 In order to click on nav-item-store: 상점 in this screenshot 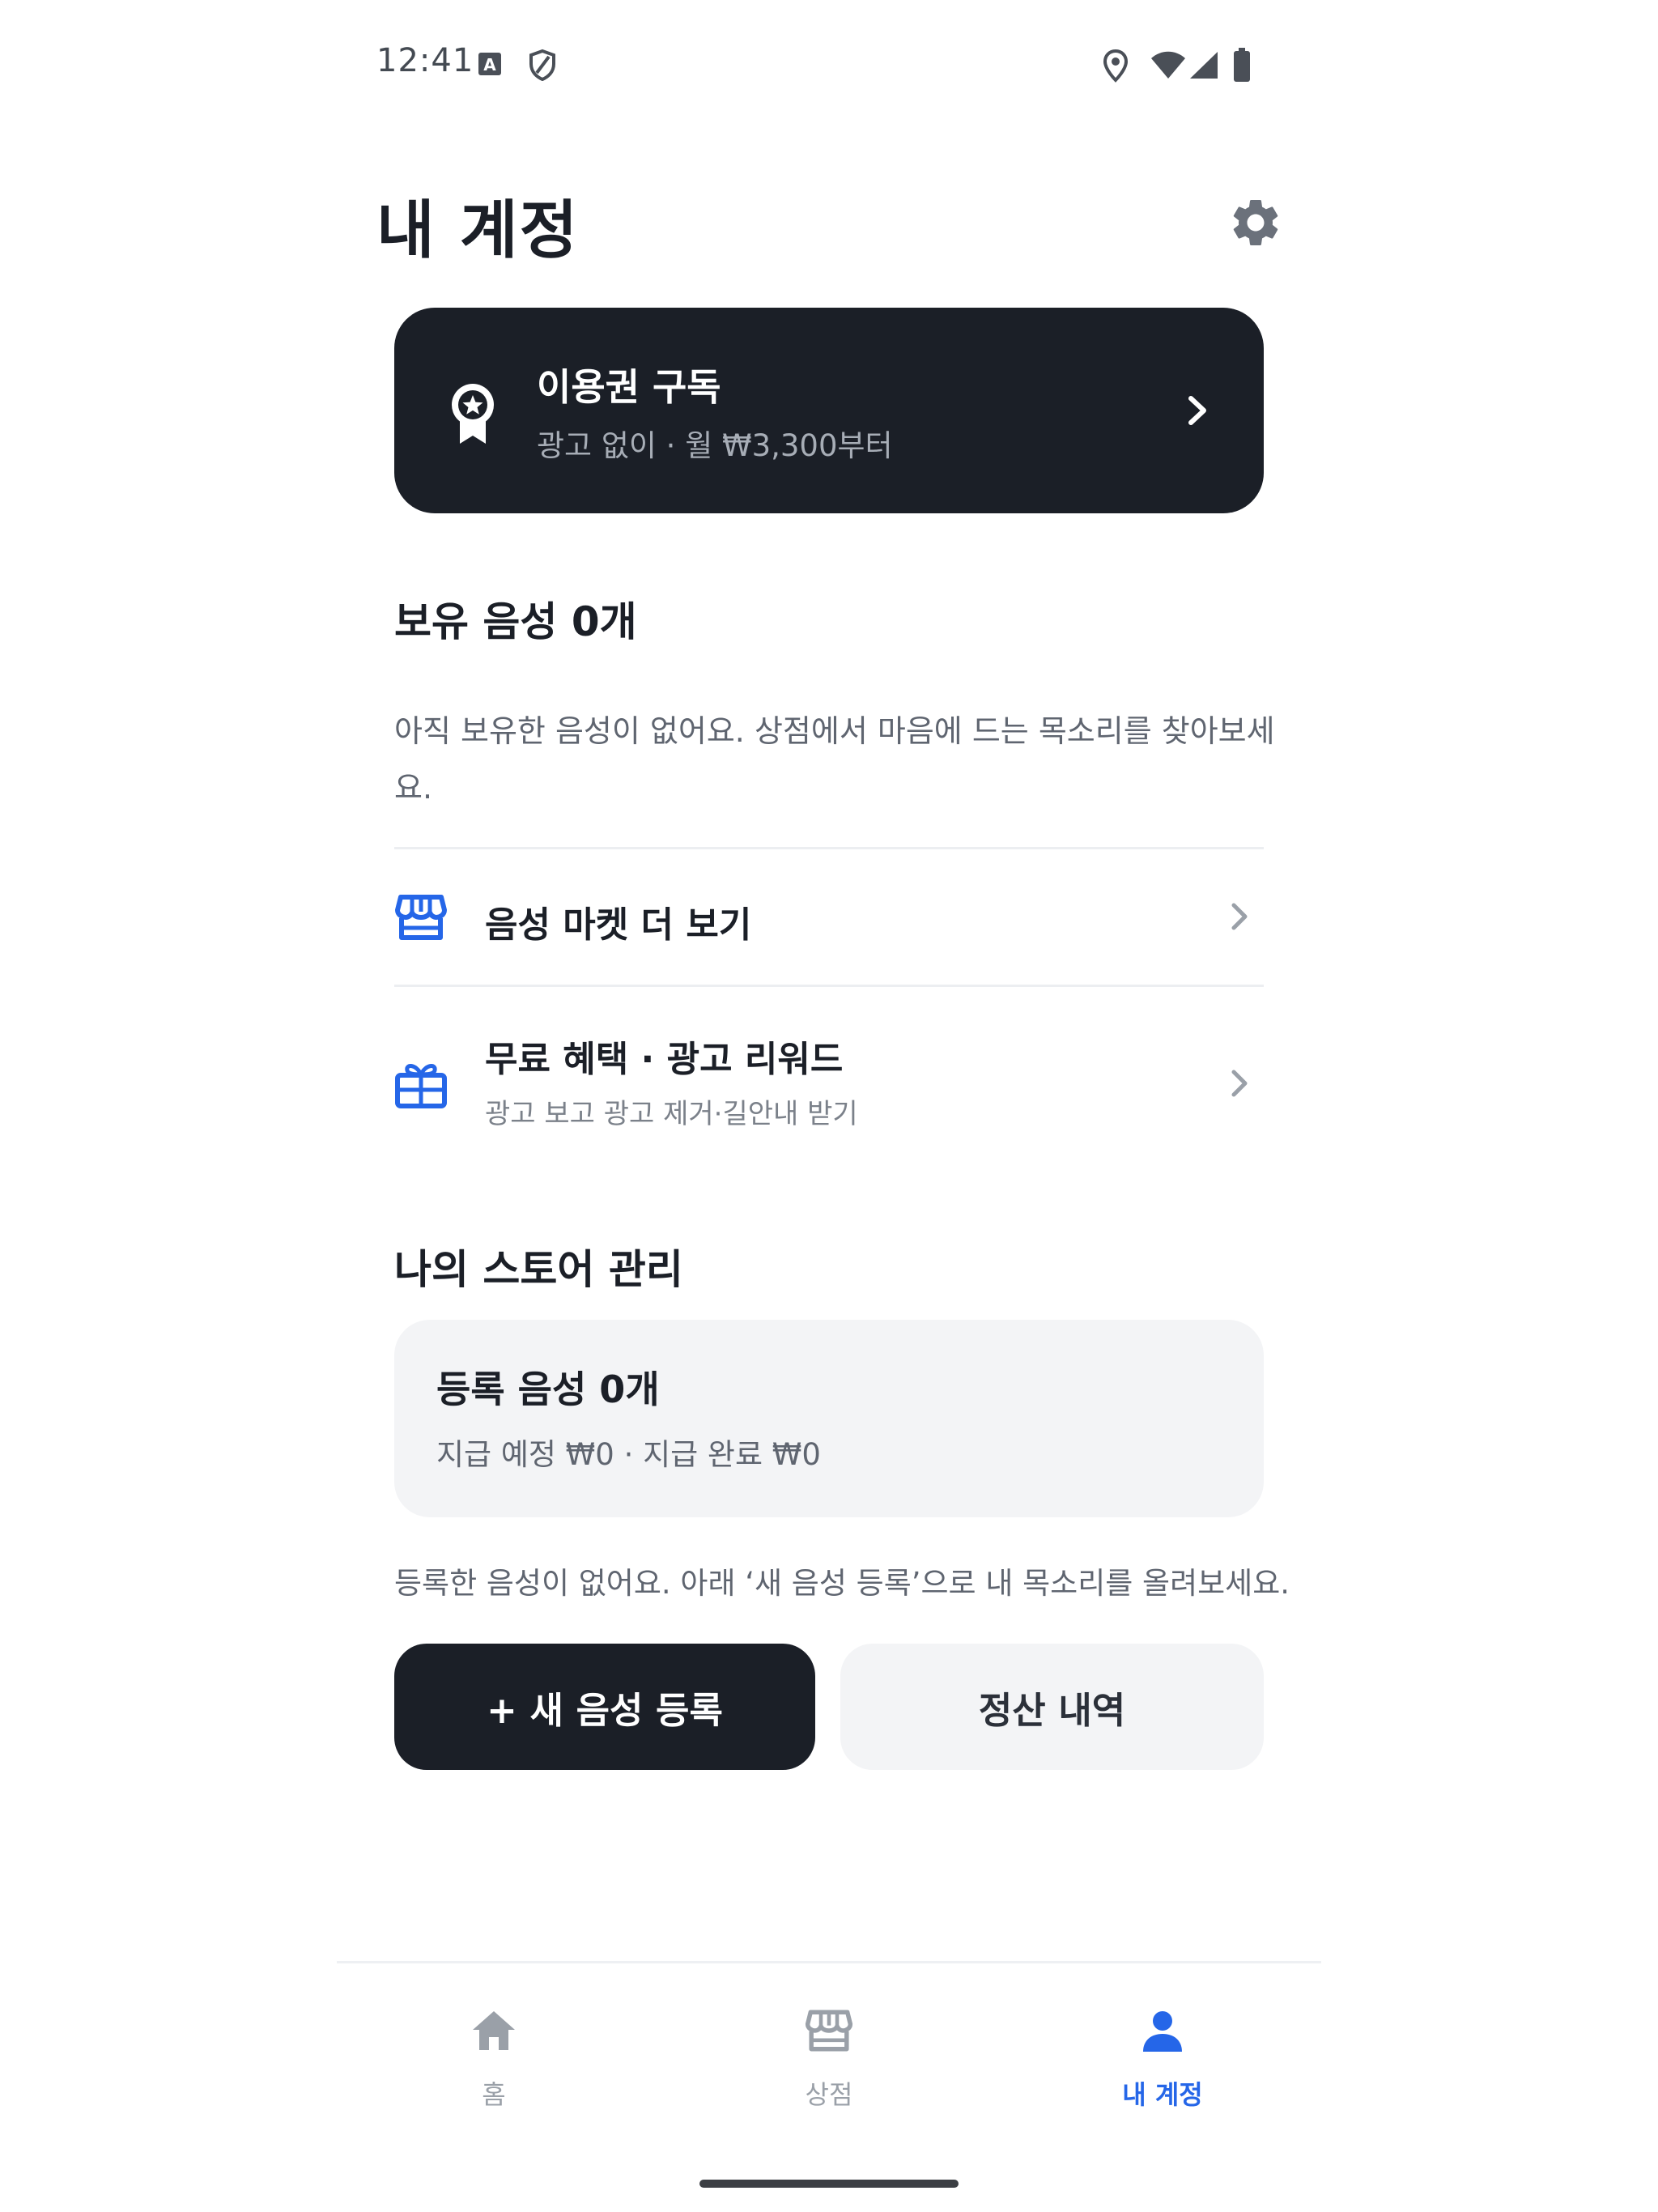, I will do `click(829, 2061)`.